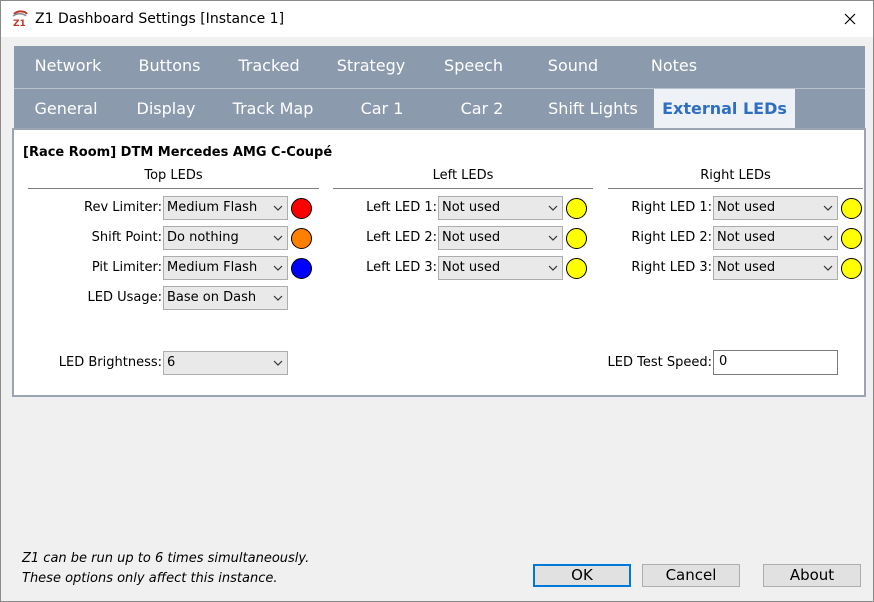 The height and width of the screenshot is (602, 874). What do you see at coordinates (500, 238) in the screenshot?
I see `left-led-2-select: Not used` at bounding box center [500, 238].